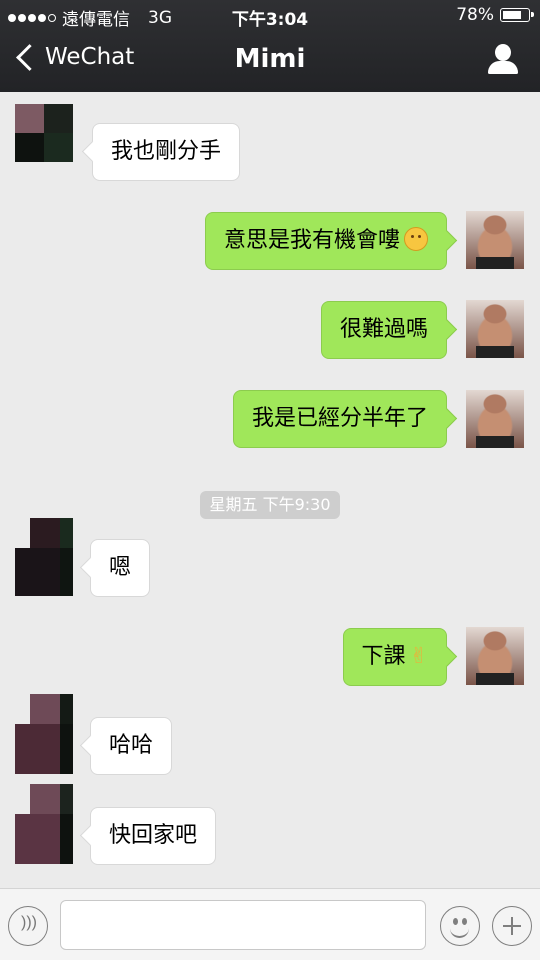  Describe the element at coordinates (383, 330) in the screenshot. I see `message-bubble-outgoing: 很難過嗎` at that location.